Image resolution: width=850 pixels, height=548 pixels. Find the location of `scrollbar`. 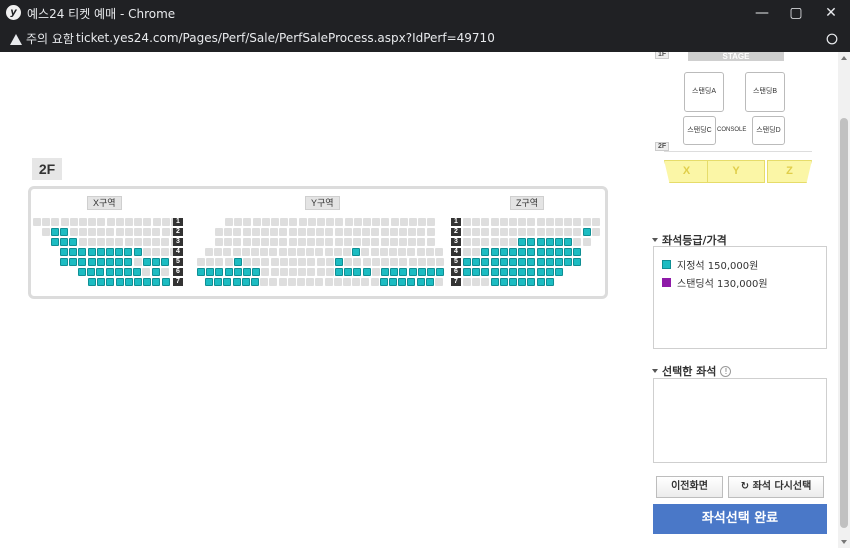

scrollbar is located at coordinates (844, 300).